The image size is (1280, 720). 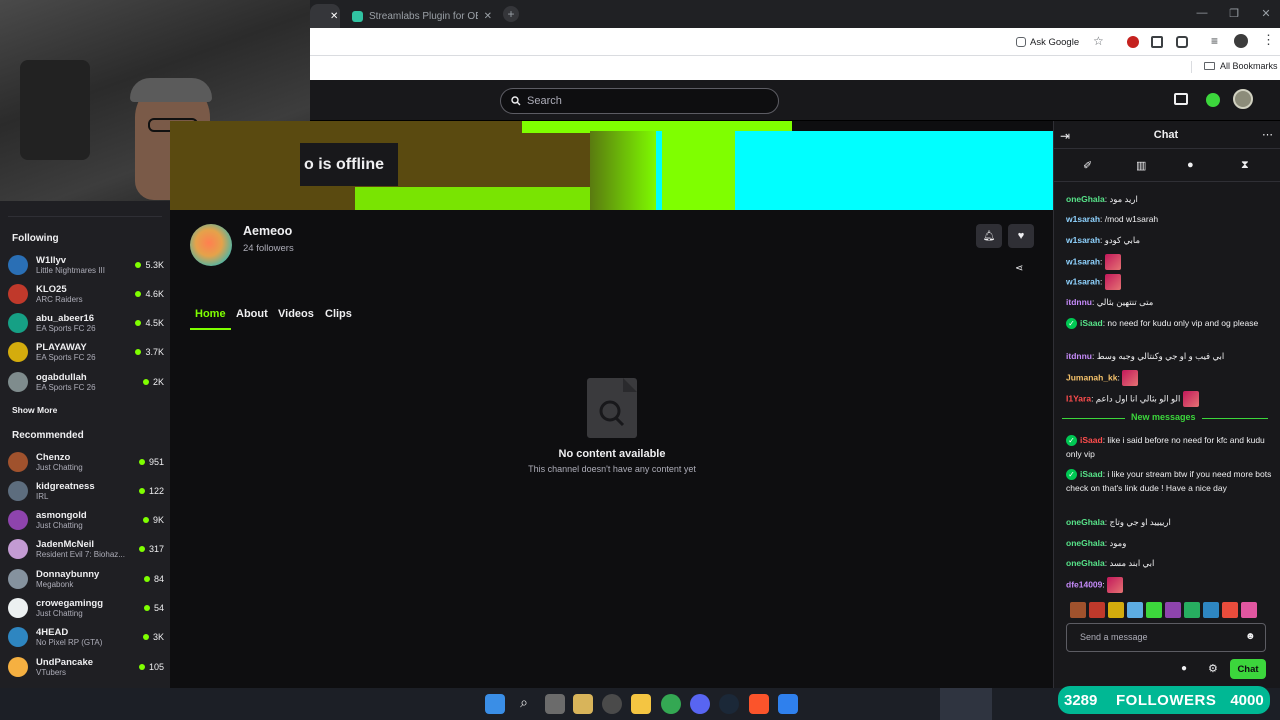 I want to click on trash-icon: ▥, so click(x=1141, y=165).